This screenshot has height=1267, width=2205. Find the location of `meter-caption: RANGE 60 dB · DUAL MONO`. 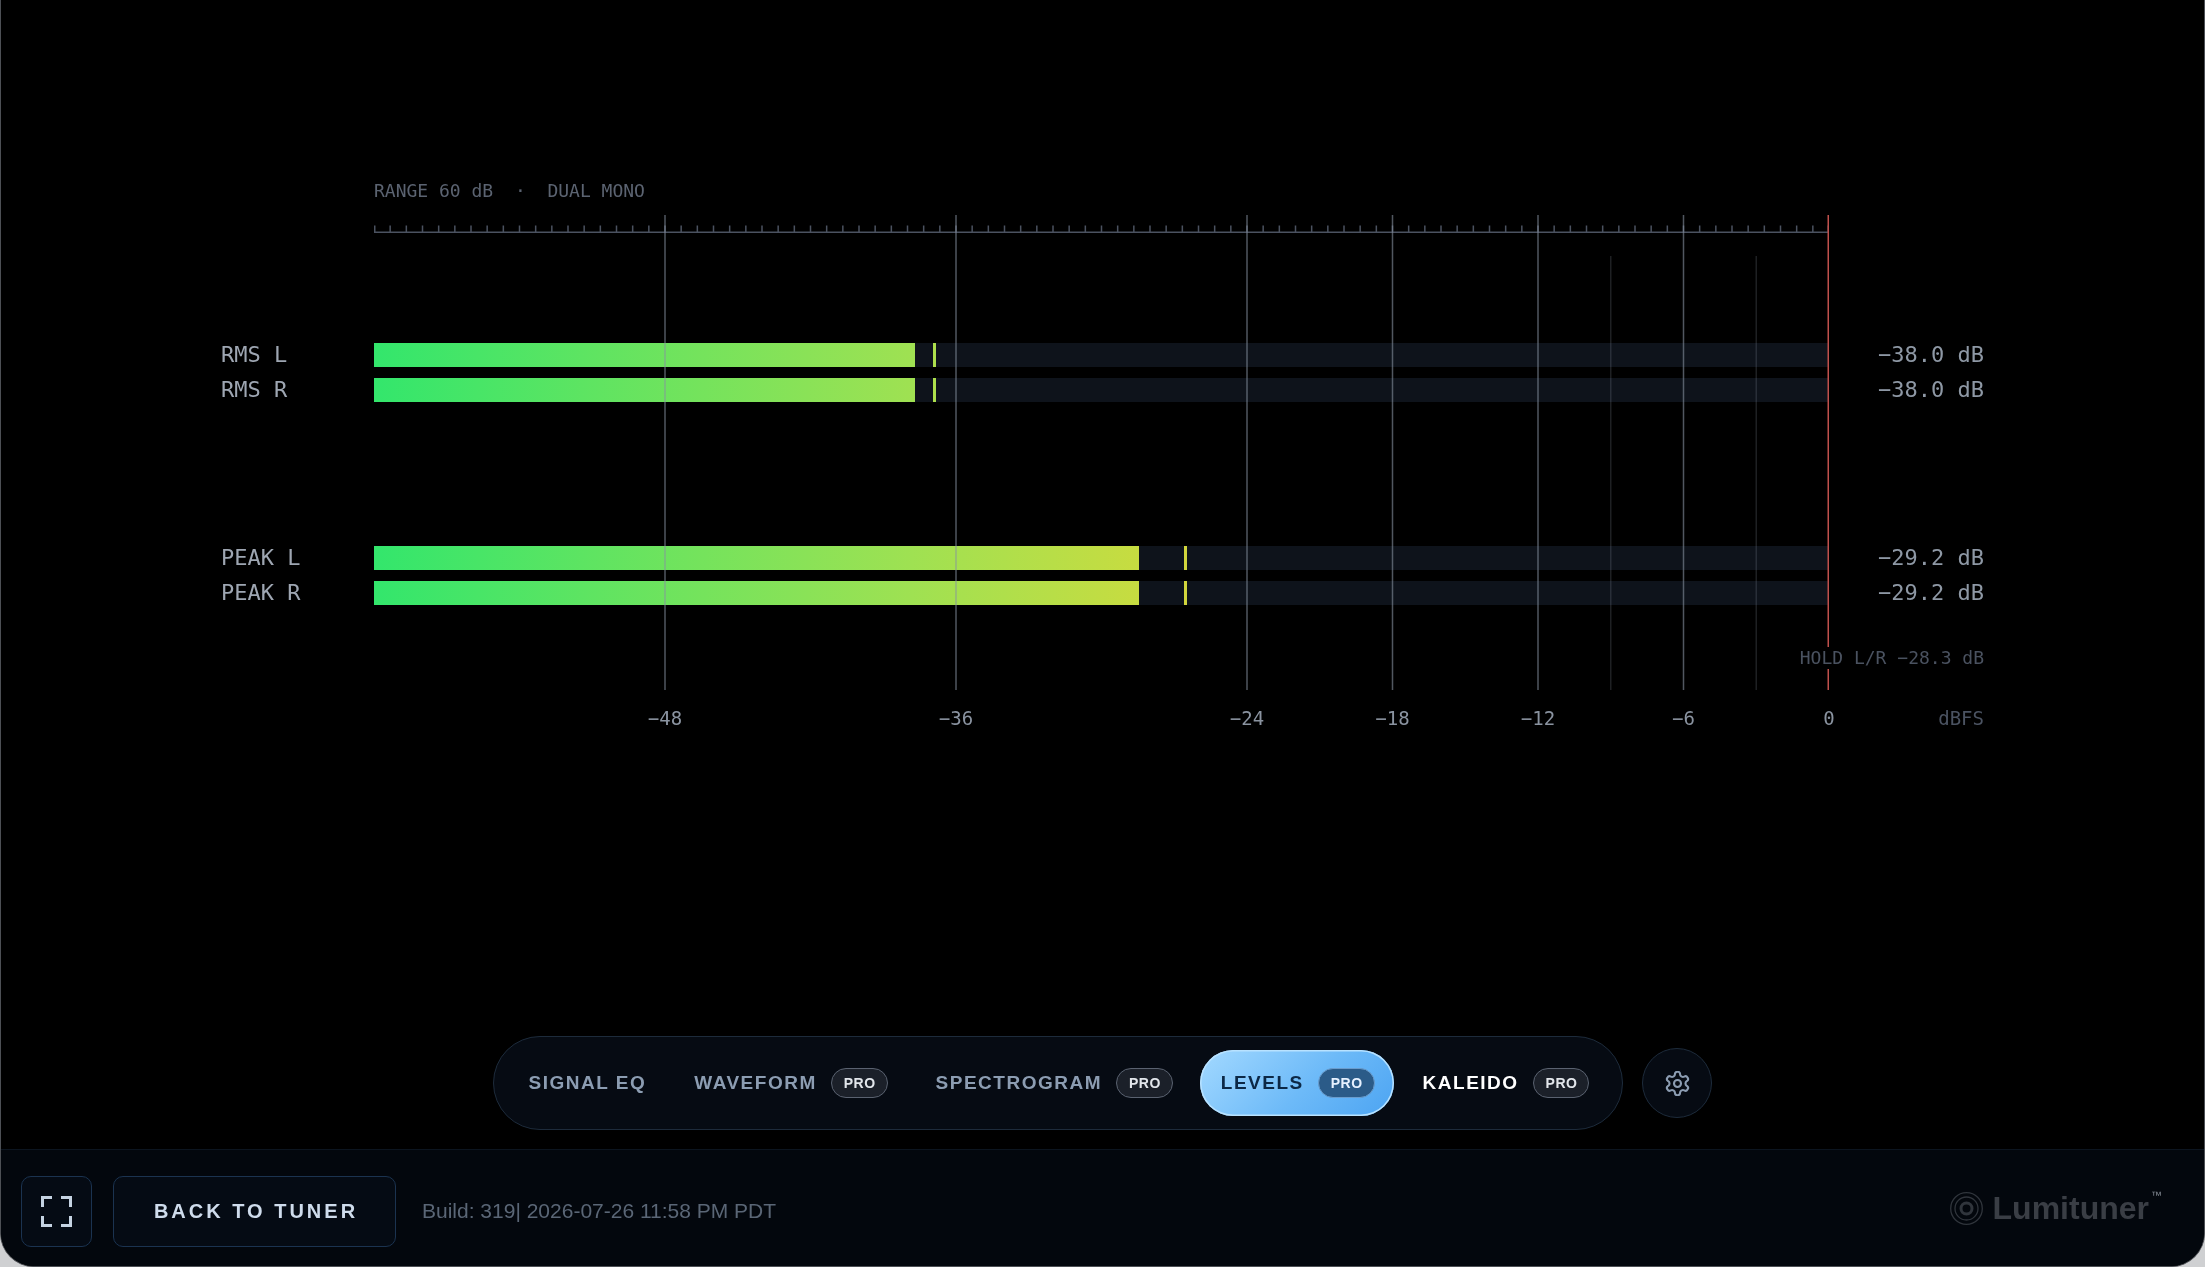

meter-caption: RANGE 60 dB · DUAL MONO is located at coordinates (509, 191).